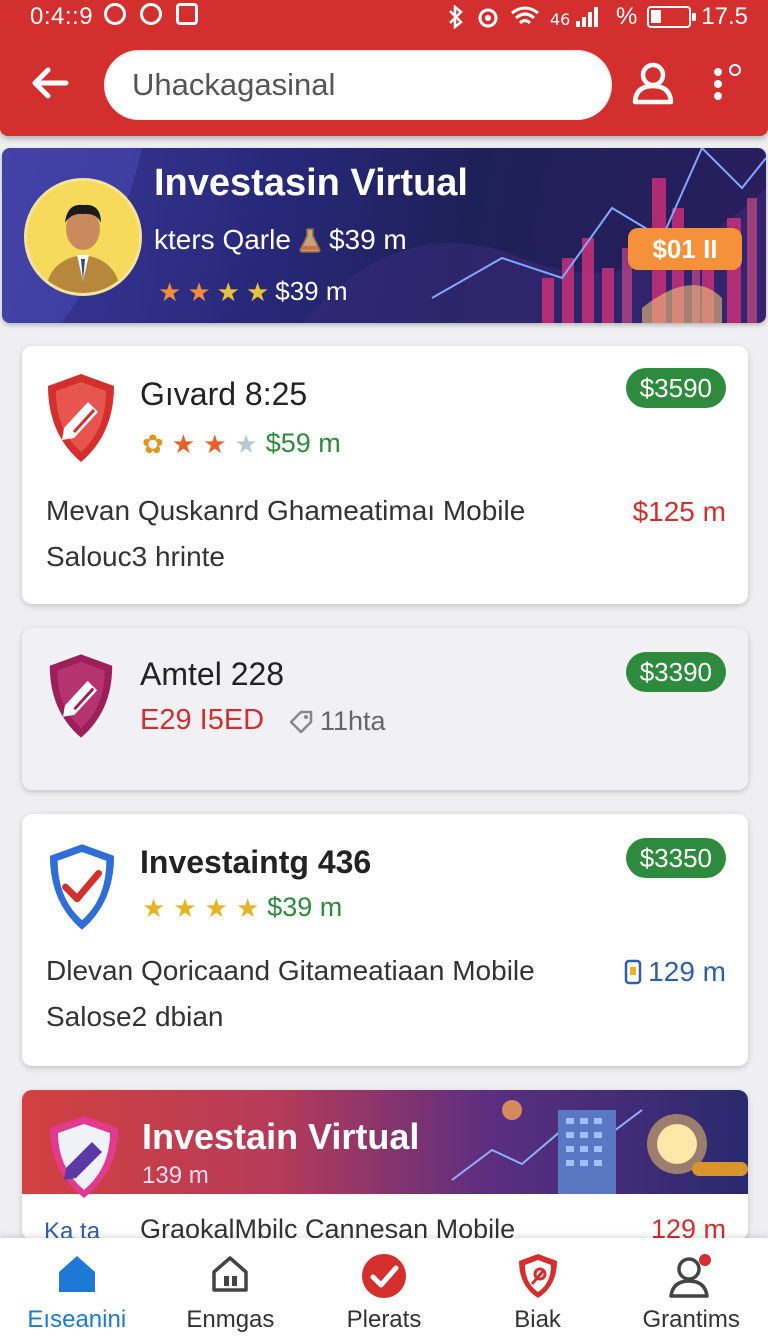 The image size is (768, 1344). What do you see at coordinates (175, 1175) in the screenshot?
I see `promo-subtitle: 139 m` at bounding box center [175, 1175].